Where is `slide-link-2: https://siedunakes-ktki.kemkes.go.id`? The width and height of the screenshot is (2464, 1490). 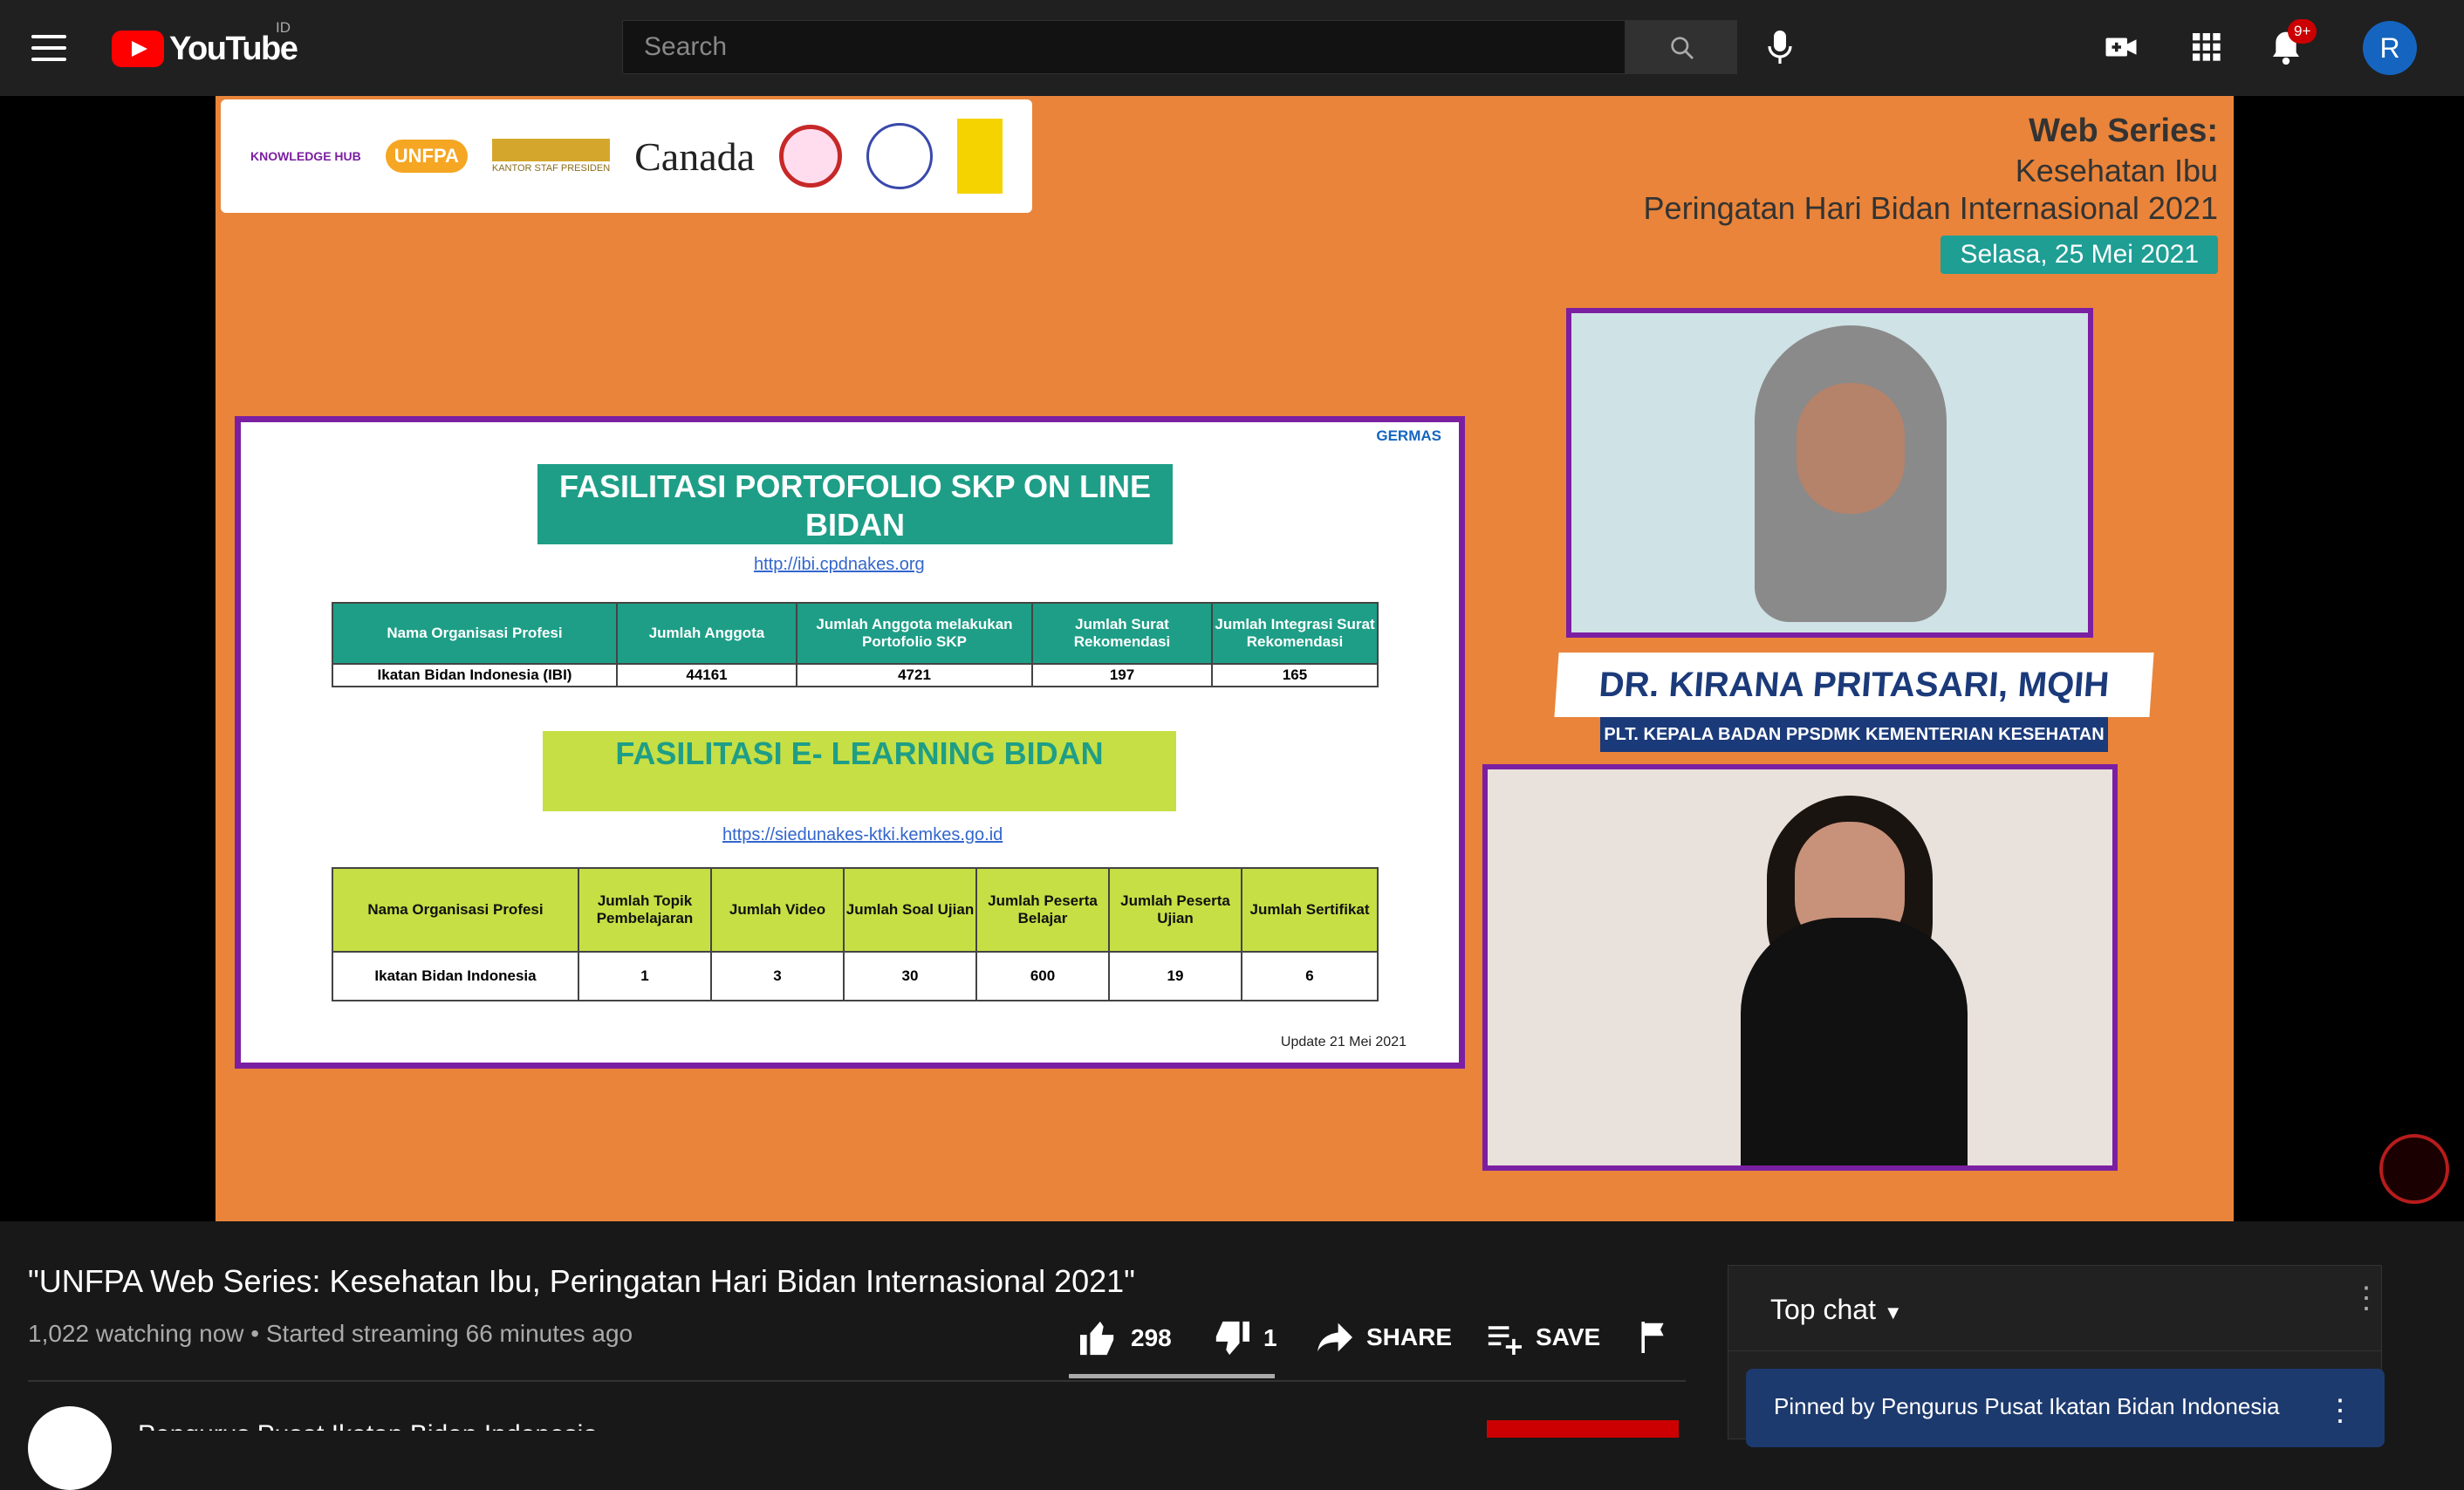
slide-link-2: https://siedunakes-ktki.kemkes.go.id is located at coordinates (862, 834).